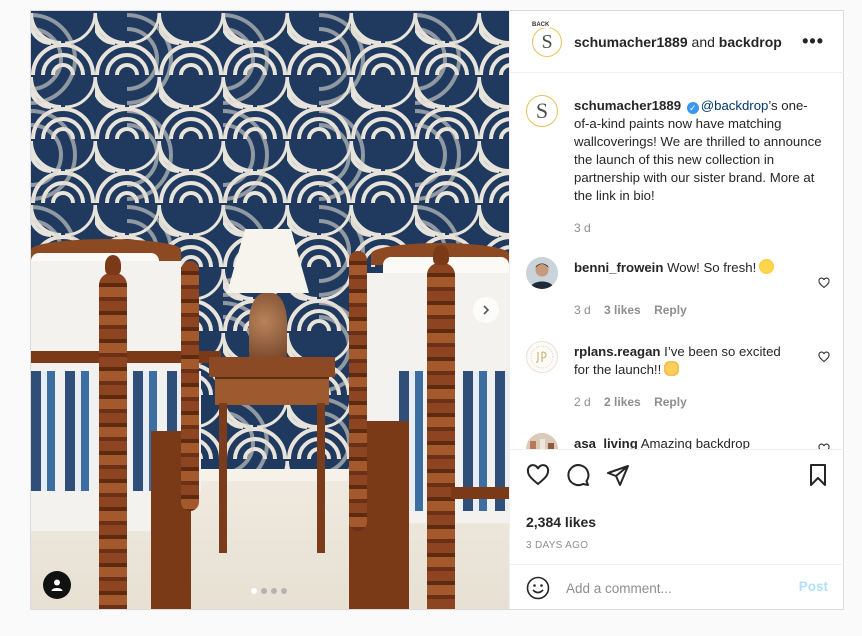 The image size is (862, 636). I want to click on chevron-right-icon, so click(486, 310).